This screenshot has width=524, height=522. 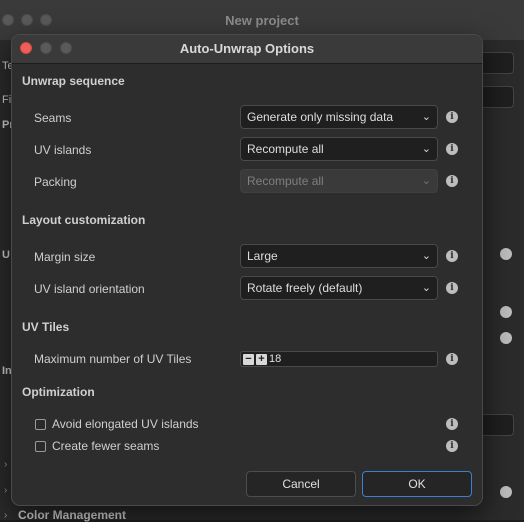 I want to click on uv-islands-select: Recompute all ⌄, so click(x=339, y=149).